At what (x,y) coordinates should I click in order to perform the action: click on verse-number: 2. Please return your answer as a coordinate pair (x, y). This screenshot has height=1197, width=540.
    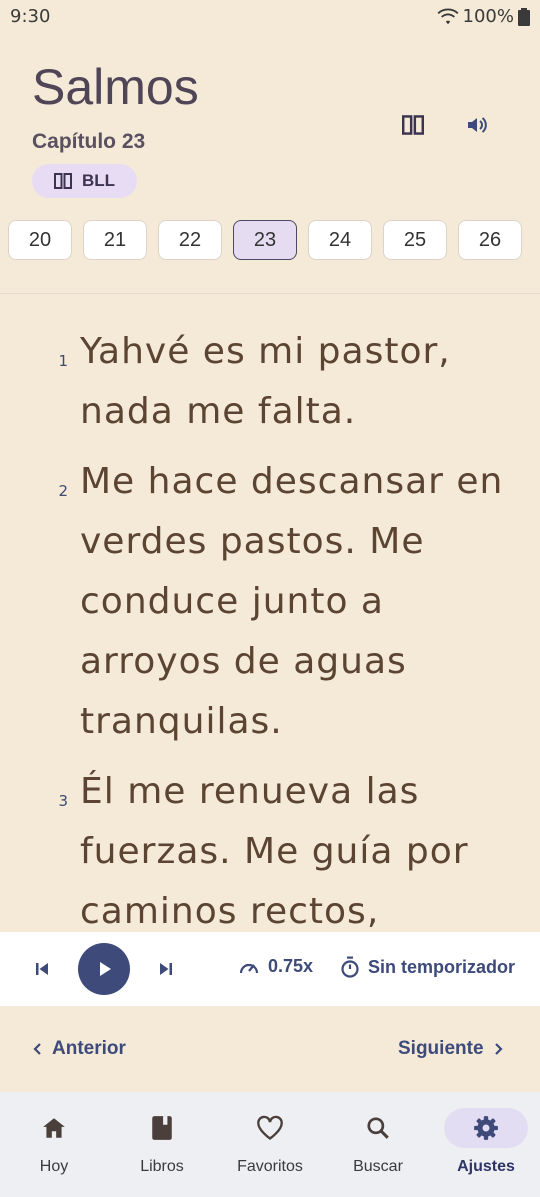
    Looking at the image, I should click on (63, 491).